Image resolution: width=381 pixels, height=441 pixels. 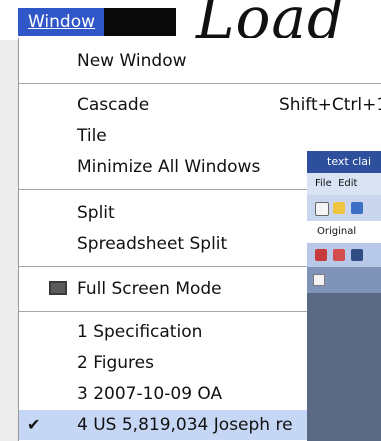 I want to click on menu-bar: Window, so click(x=97, y=22).